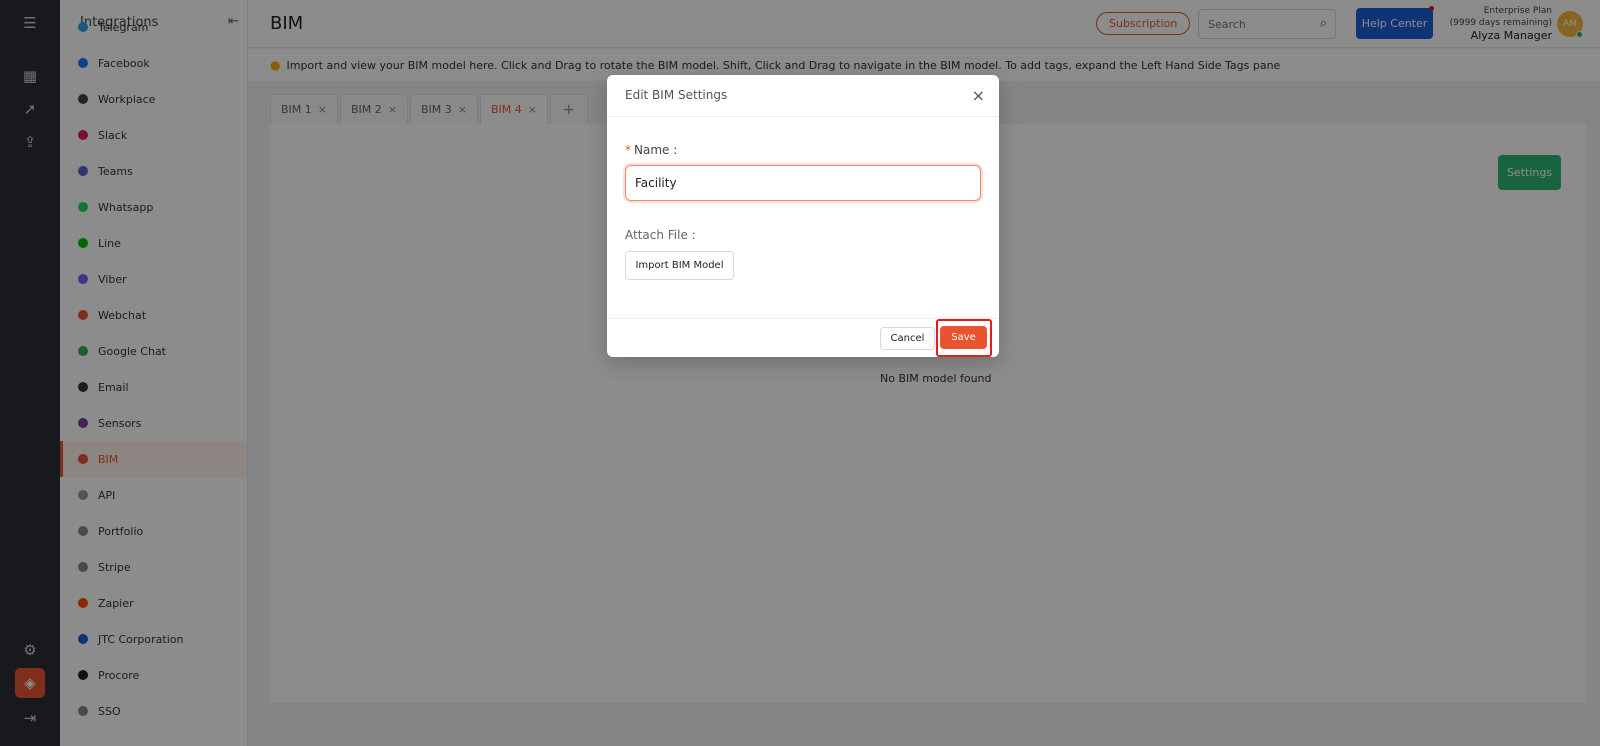  I want to click on modal-header-divider, so click(803, 116).